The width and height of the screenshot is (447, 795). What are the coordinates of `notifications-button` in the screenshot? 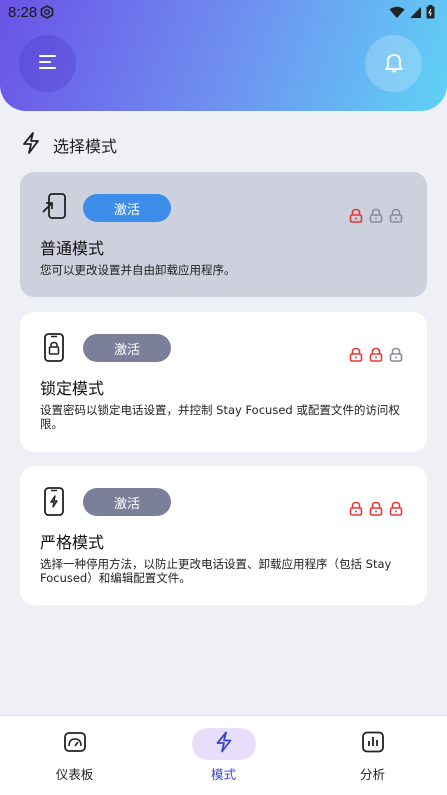 It's located at (393, 63).